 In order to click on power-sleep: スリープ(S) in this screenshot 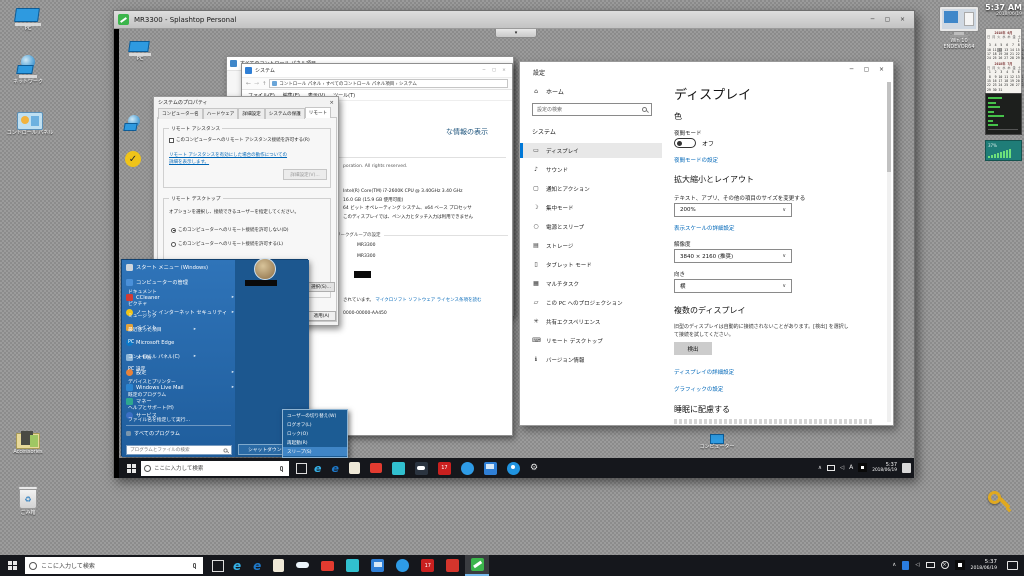, I will do `click(315, 451)`.